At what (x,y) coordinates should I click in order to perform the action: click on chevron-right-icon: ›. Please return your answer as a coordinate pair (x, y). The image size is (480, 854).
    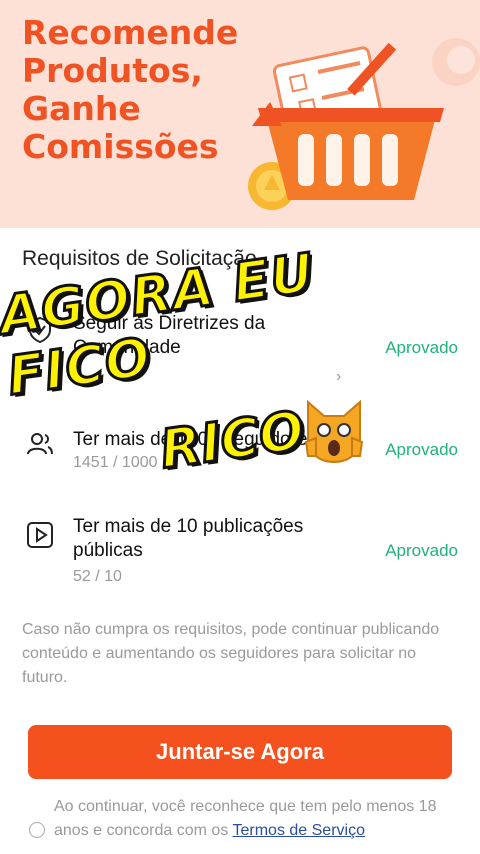
    Looking at the image, I should click on (339, 376).